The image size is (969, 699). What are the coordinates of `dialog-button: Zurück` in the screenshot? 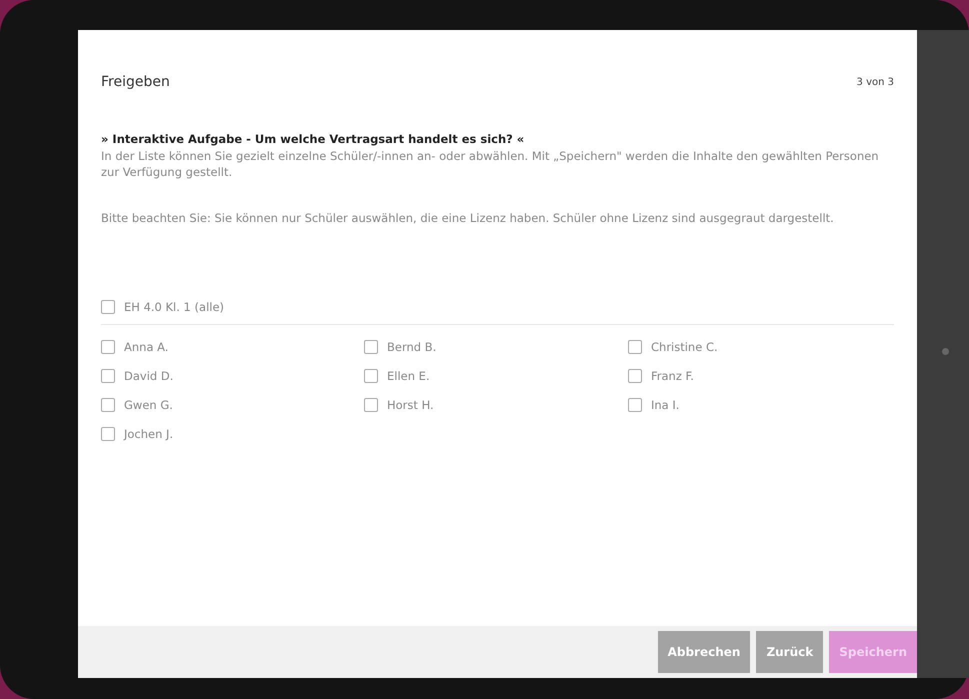 It's located at (790, 652).